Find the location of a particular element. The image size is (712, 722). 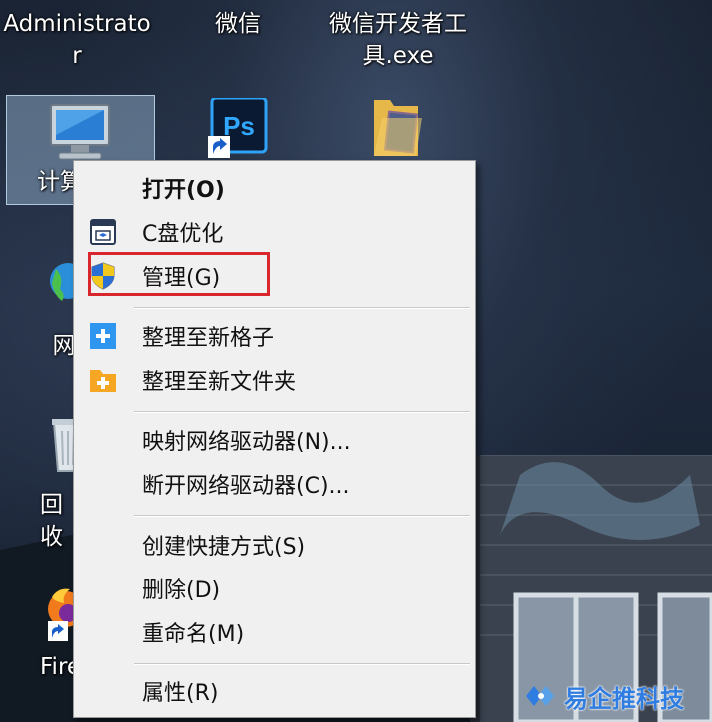

menu-item-label: 整理至新格子 is located at coordinates (208, 338).